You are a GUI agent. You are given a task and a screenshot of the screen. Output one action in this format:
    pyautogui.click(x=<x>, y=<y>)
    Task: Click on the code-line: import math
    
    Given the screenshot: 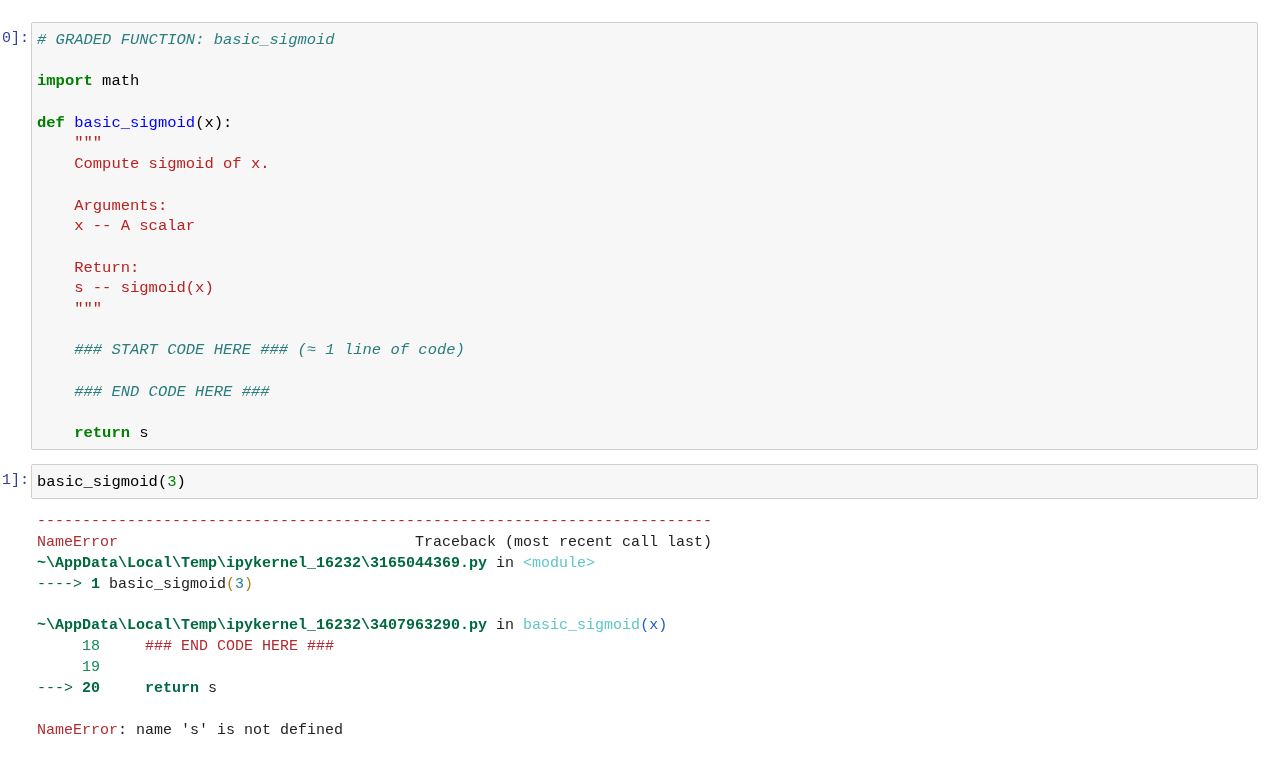 What is the action you would take?
    pyautogui.click(x=88, y=82)
    